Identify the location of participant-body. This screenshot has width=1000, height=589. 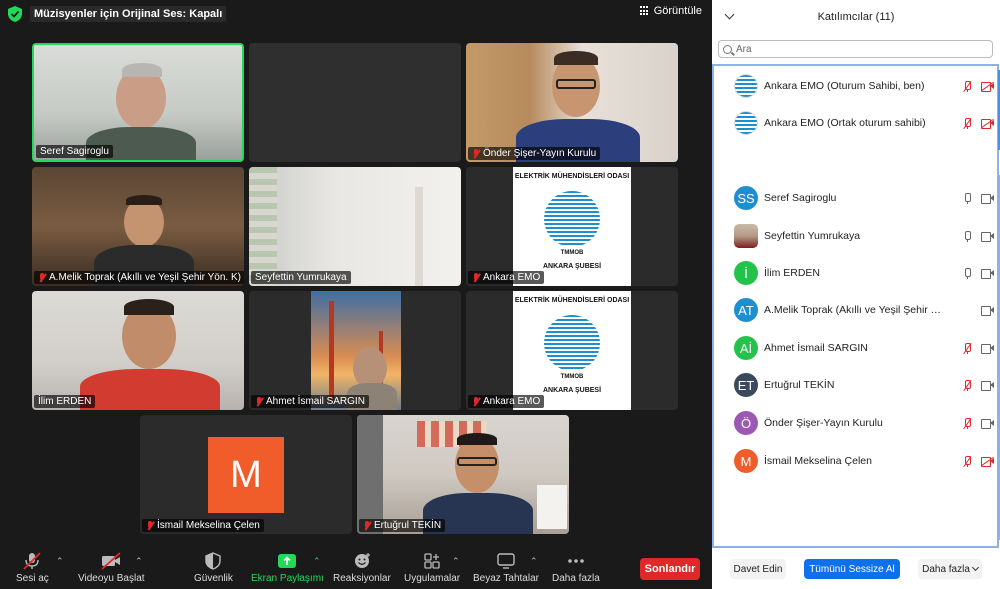
(150, 389).